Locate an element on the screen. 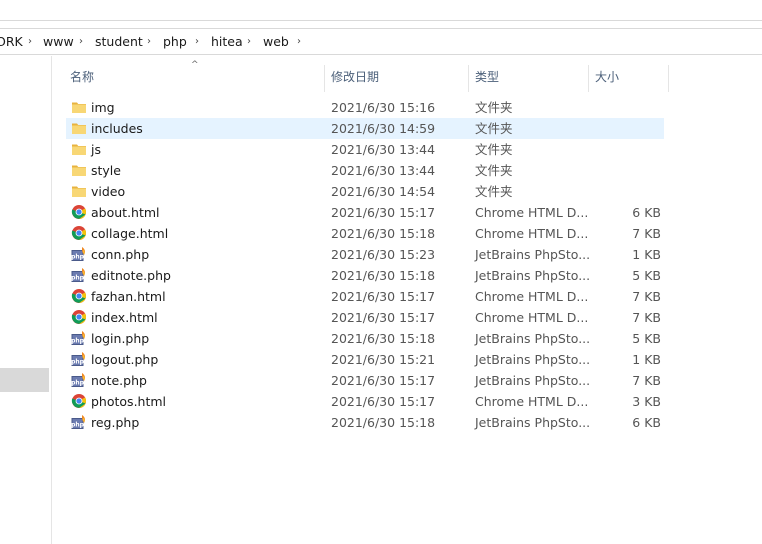  column-header-size: 大小 is located at coordinates (607, 77).